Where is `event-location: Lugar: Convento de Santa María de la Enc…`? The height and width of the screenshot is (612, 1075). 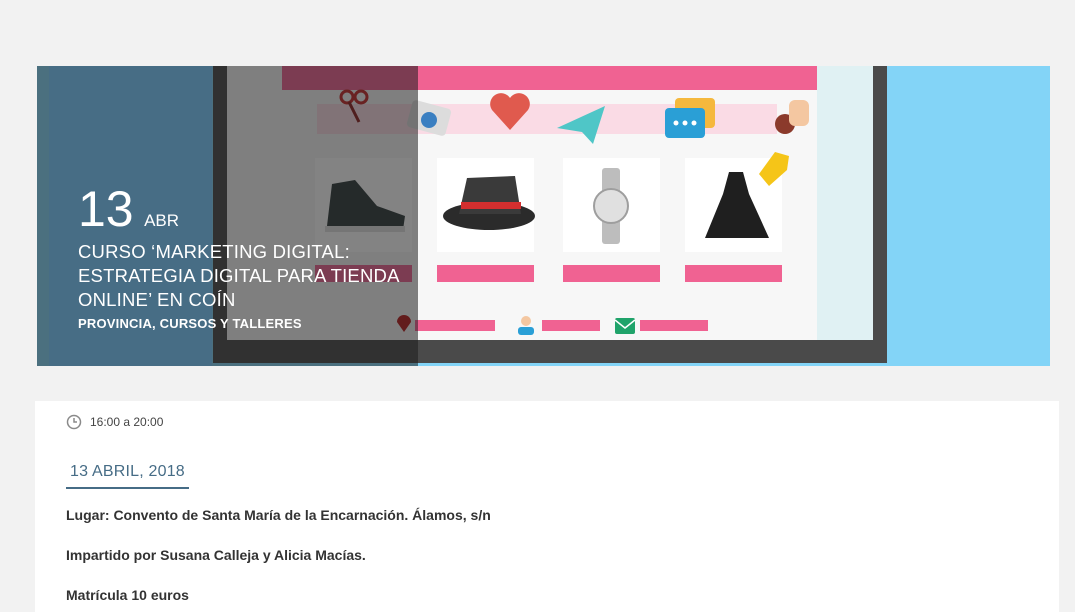 event-location: Lugar: Convento de Santa María de la Enc… is located at coordinates (278, 515).